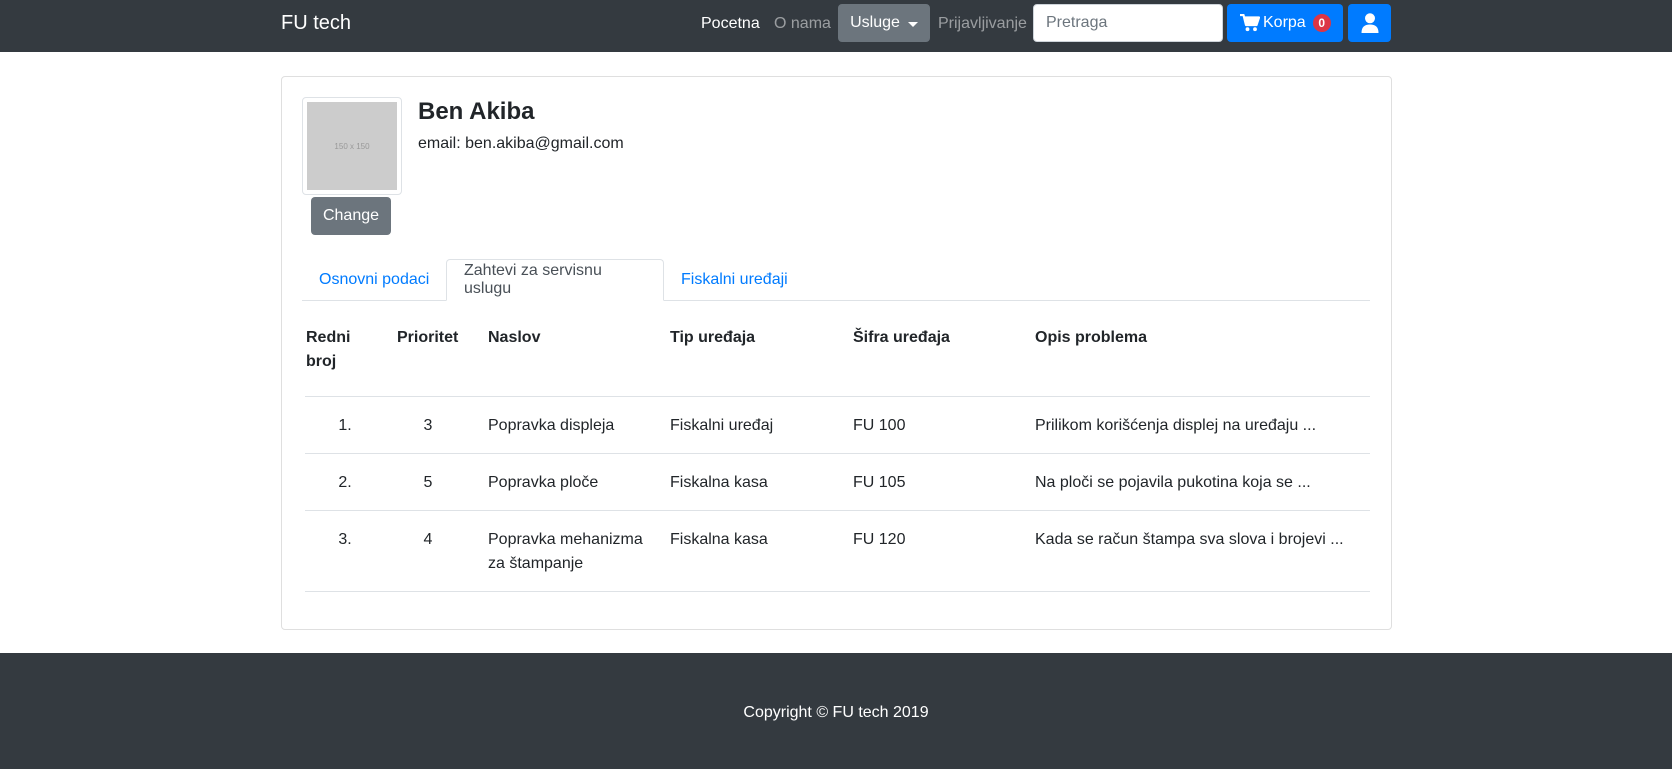  I want to click on tab-basic-info: Osnovni podaci, so click(374, 280).